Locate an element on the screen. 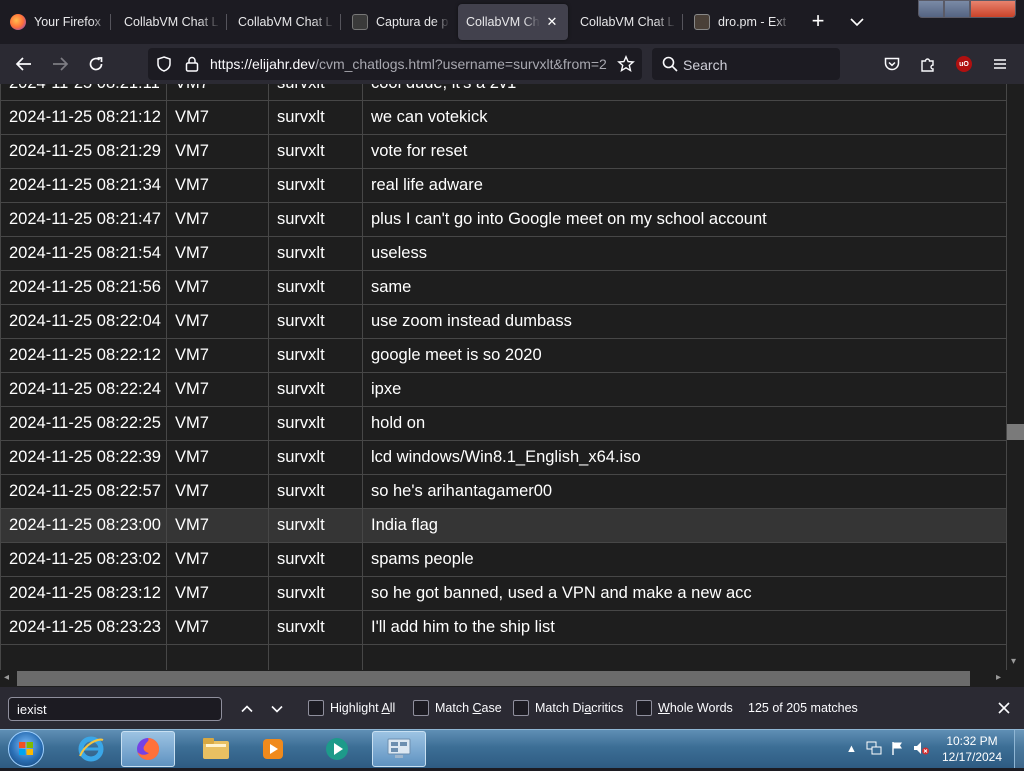 This screenshot has height=771, width=1024. new-tab-plus-icon: + is located at coordinates (818, 22).